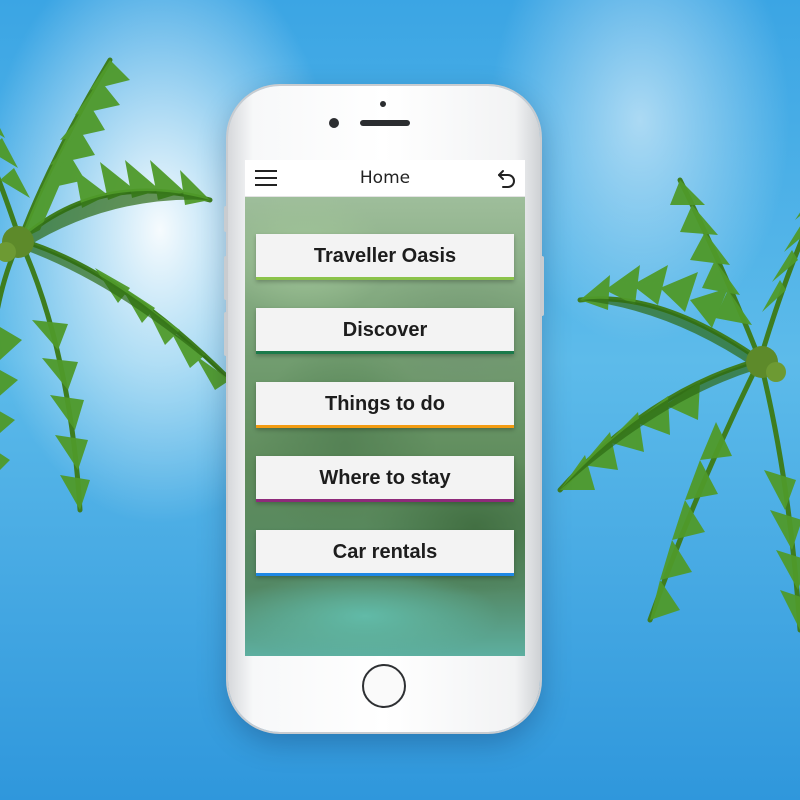  What do you see at coordinates (385, 331) in the screenshot?
I see `menu-button-discover: Discover` at bounding box center [385, 331].